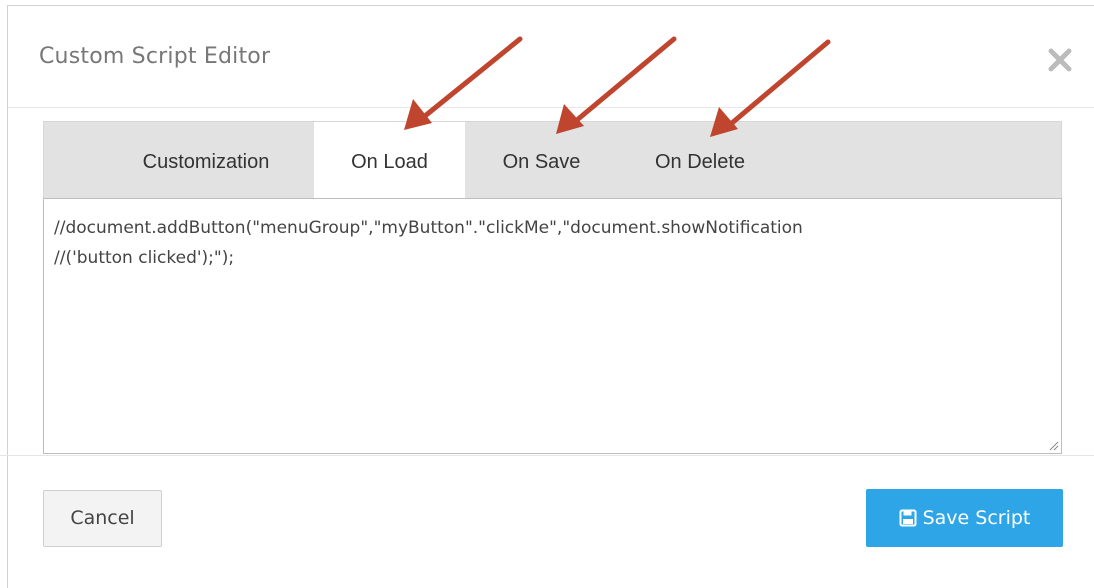  Describe the element at coordinates (700, 160) in the screenshot. I see `tab-on-delete: On Delete` at that location.